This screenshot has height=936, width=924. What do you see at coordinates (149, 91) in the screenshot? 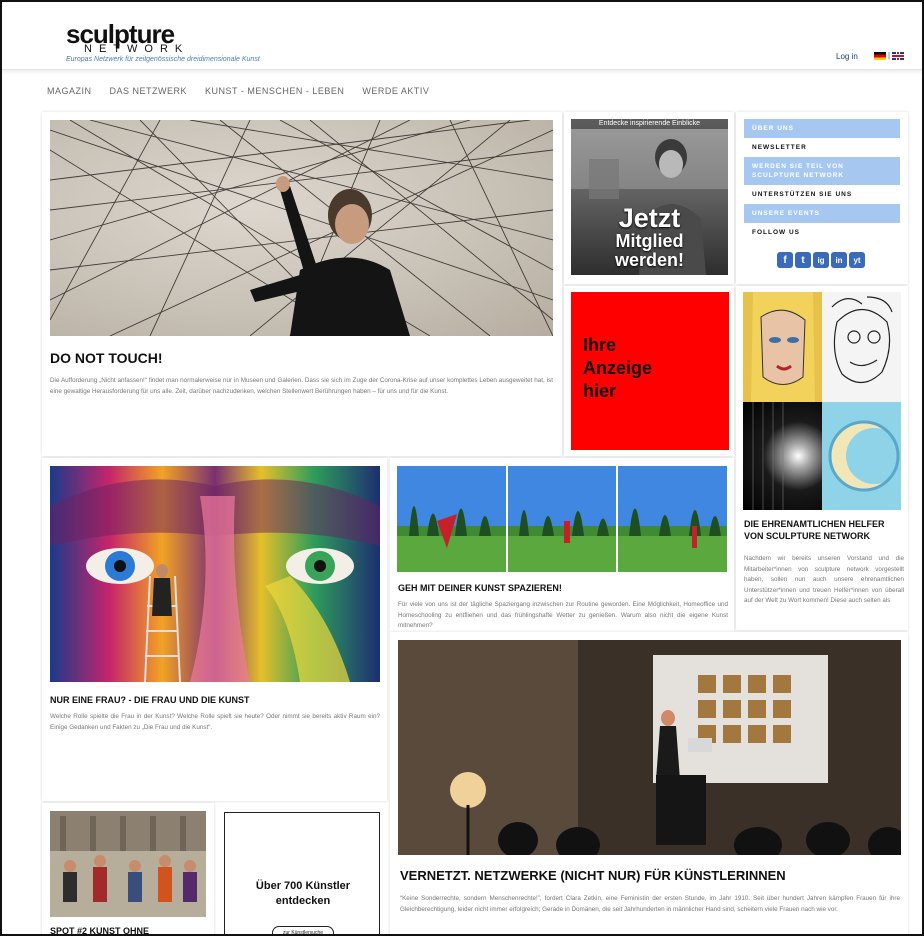
I see `nav-item-netzwerk: DAS NETZWERK` at bounding box center [149, 91].